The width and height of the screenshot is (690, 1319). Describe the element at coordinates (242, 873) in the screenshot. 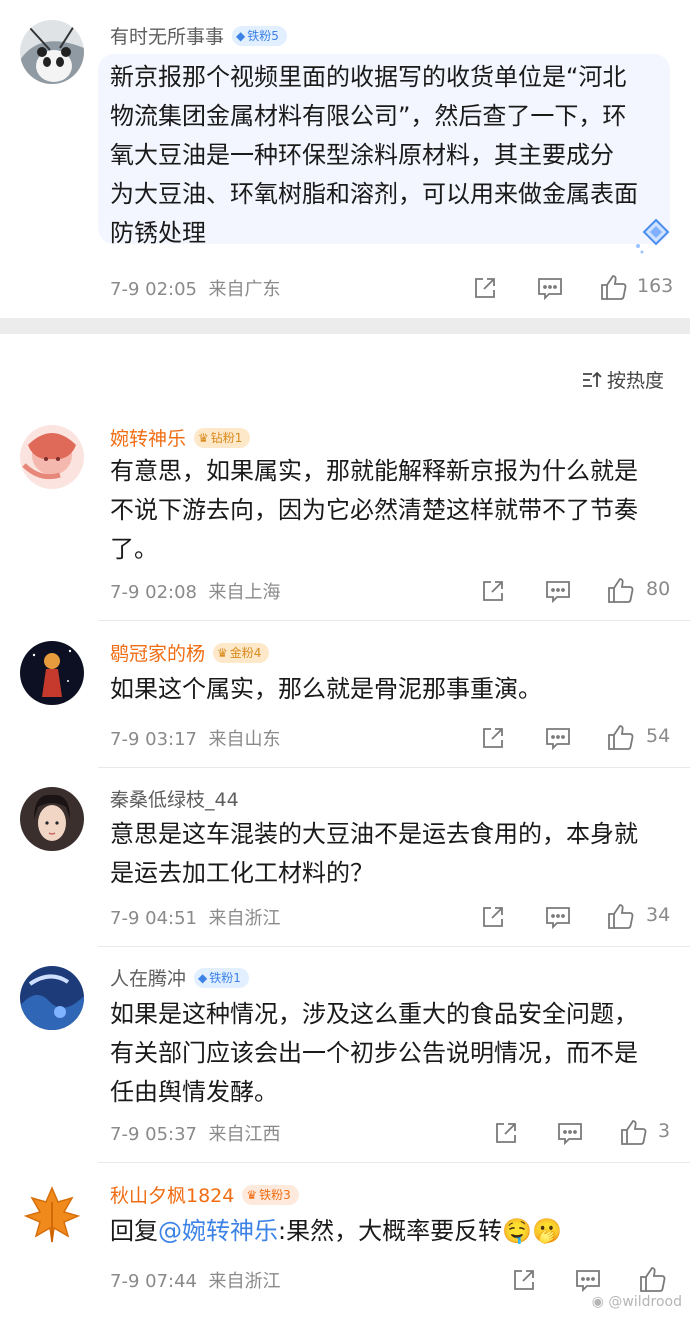

I see `comment-line: 是运去加工化工材料的？` at that location.